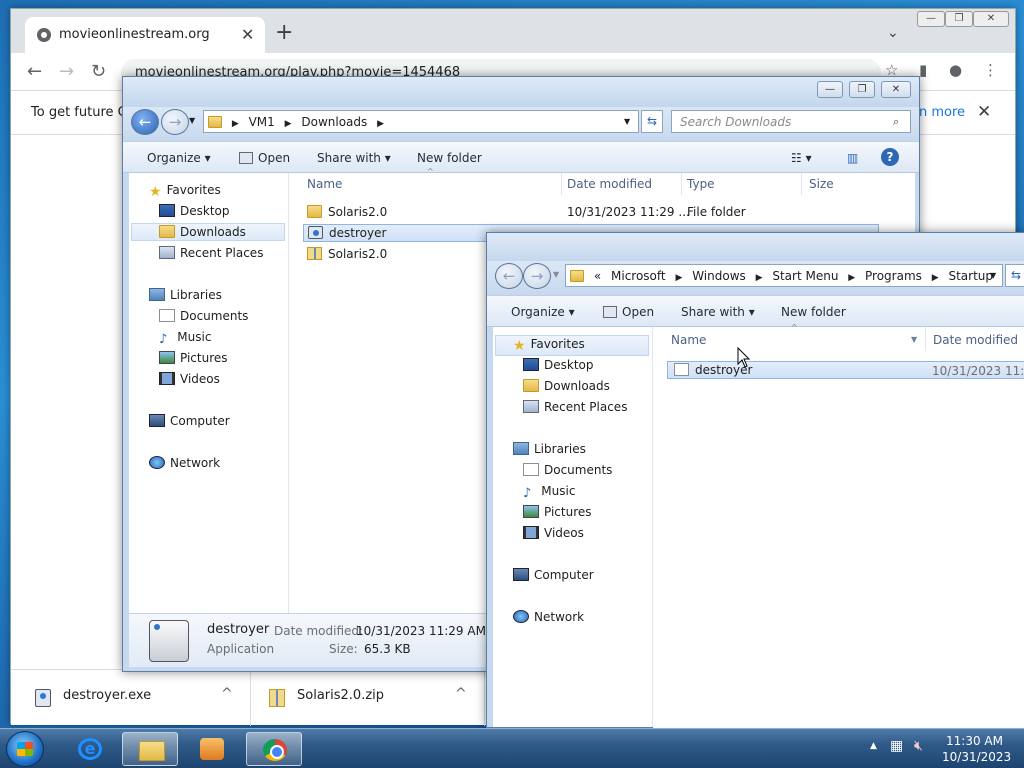 This screenshot has width=1024, height=768. What do you see at coordinates (347, 254) in the screenshot?
I see `file-row: Solaris2.0` at bounding box center [347, 254].